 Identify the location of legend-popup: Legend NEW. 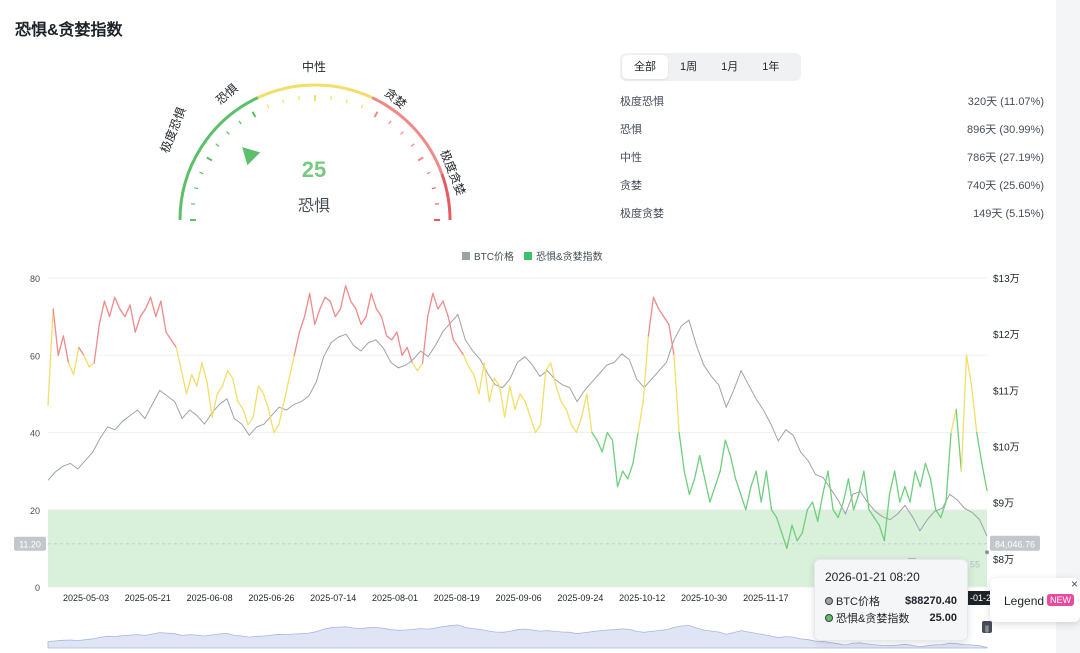
(1035, 600).